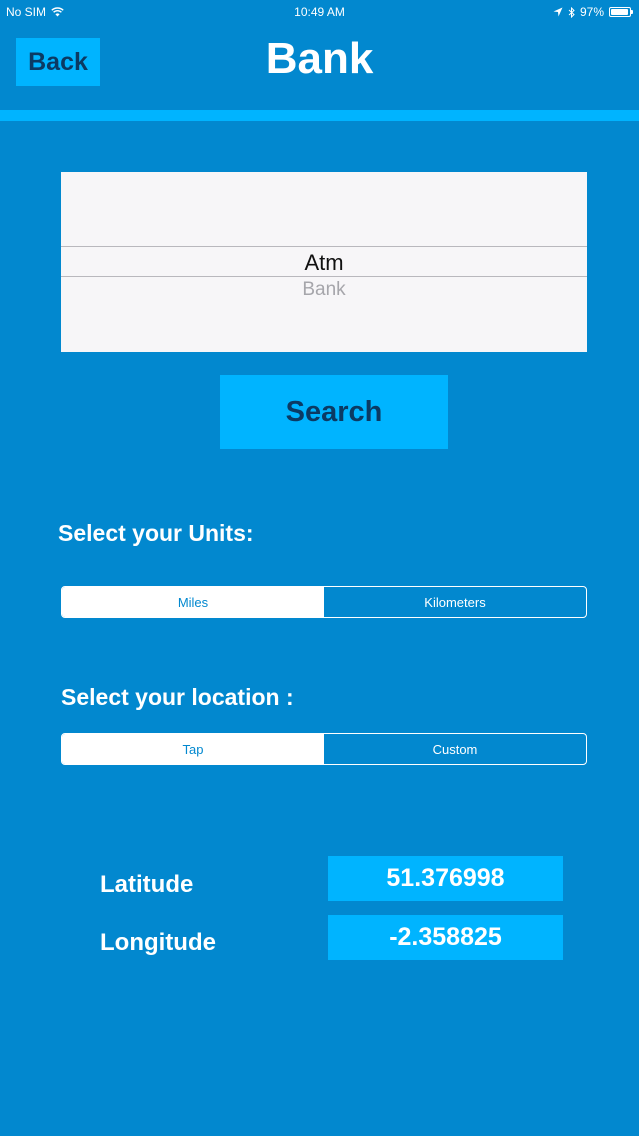  What do you see at coordinates (571, 12) in the screenshot?
I see `bluetooth-icon` at bounding box center [571, 12].